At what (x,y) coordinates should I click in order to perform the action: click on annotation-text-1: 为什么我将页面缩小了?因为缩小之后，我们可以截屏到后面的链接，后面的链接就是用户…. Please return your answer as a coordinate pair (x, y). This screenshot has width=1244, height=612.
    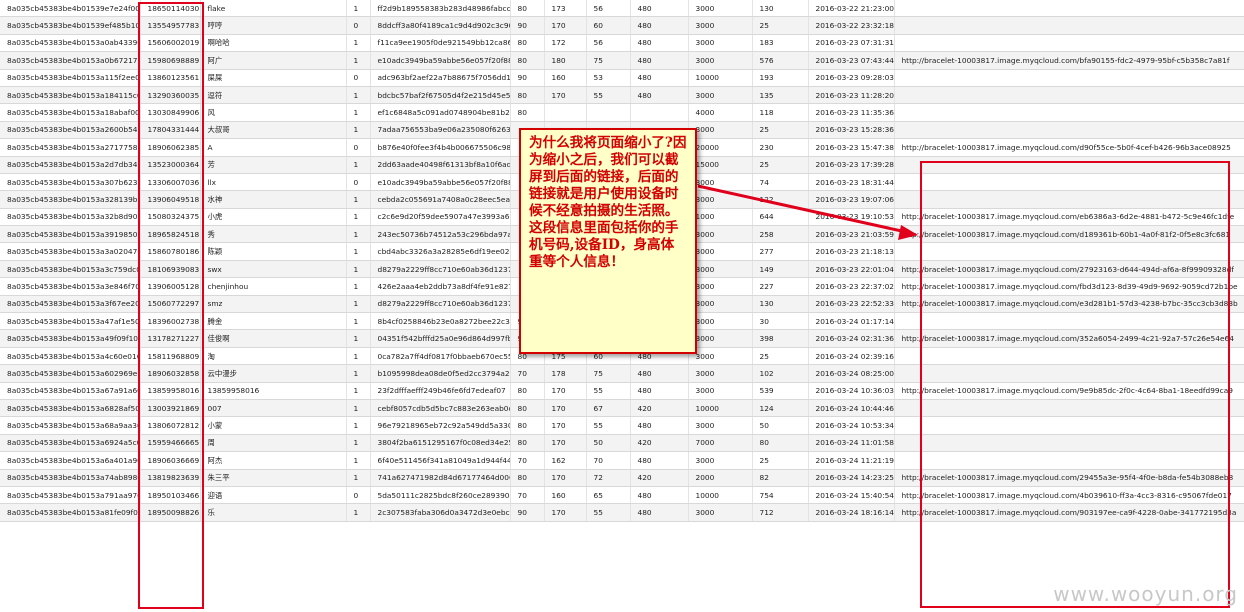
    Looking at the image, I should click on (608, 177).